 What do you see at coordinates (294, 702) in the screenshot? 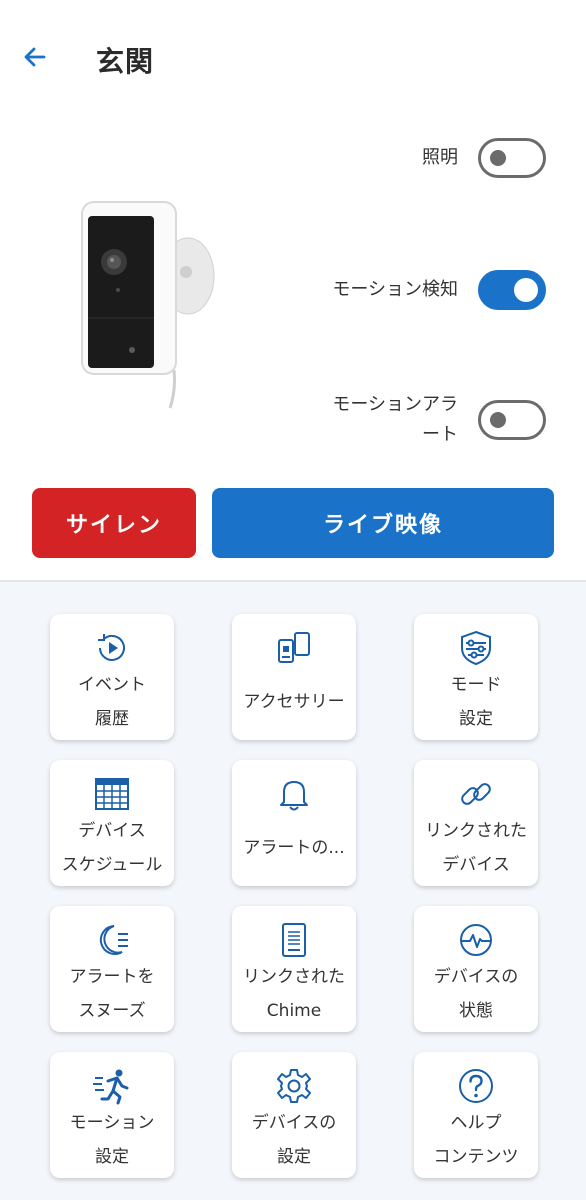
I see `tile-label-line1: アクセサリー` at bounding box center [294, 702].